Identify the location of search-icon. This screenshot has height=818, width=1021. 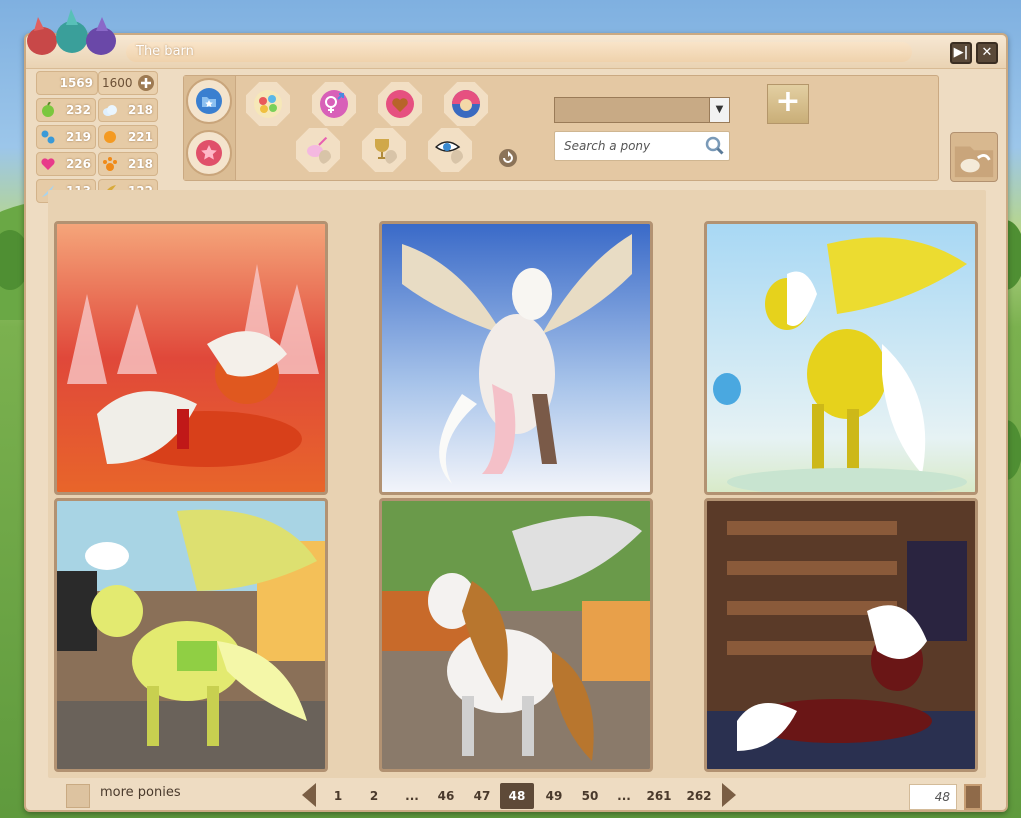
(715, 146).